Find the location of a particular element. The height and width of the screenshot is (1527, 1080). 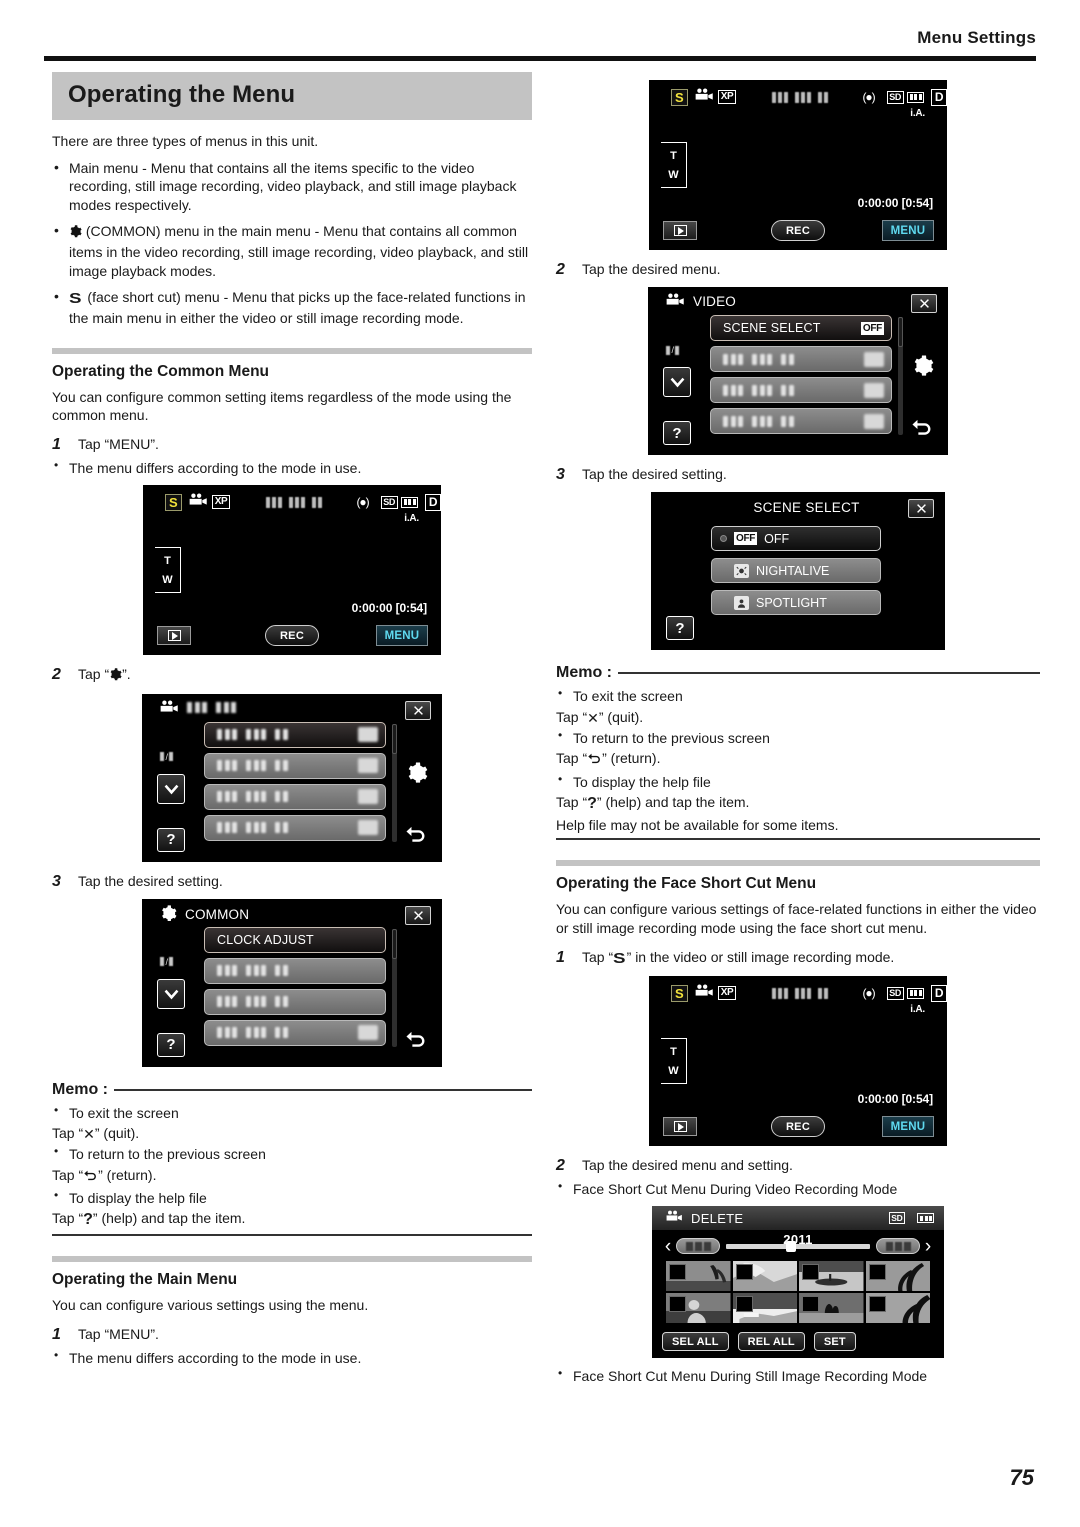

menu-row-clock-adjust: CLOCK ADJUST is located at coordinates (295, 939).